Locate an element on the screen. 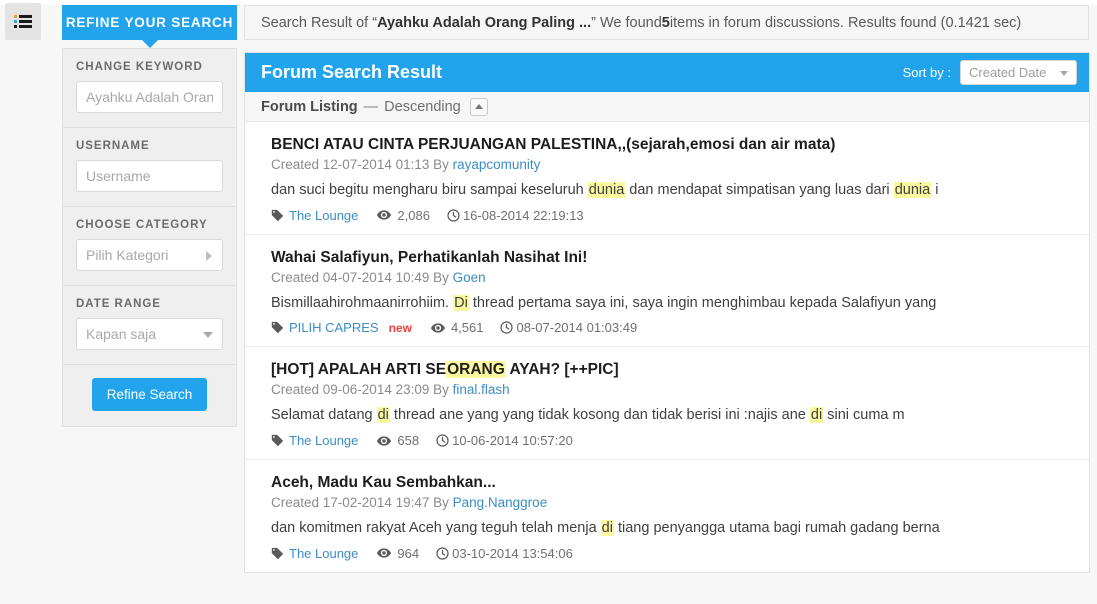 This screenshot has height=604, width=1097. sort-control: Sort by : Created Date is located at coordinates (990, 72).